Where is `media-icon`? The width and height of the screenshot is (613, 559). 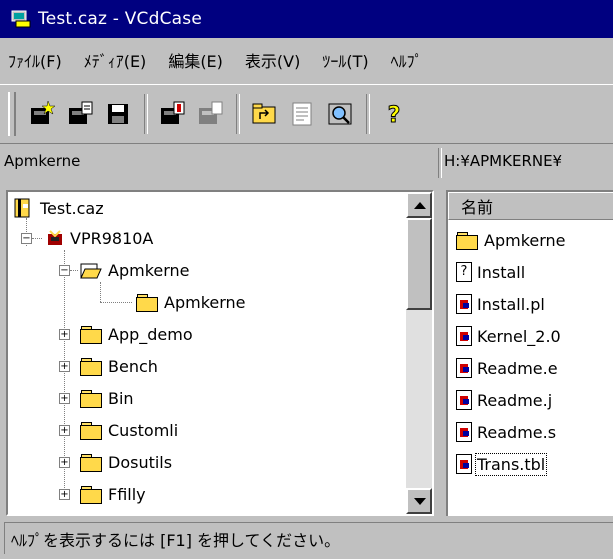
media-icon is located at coordinates (55, 238).